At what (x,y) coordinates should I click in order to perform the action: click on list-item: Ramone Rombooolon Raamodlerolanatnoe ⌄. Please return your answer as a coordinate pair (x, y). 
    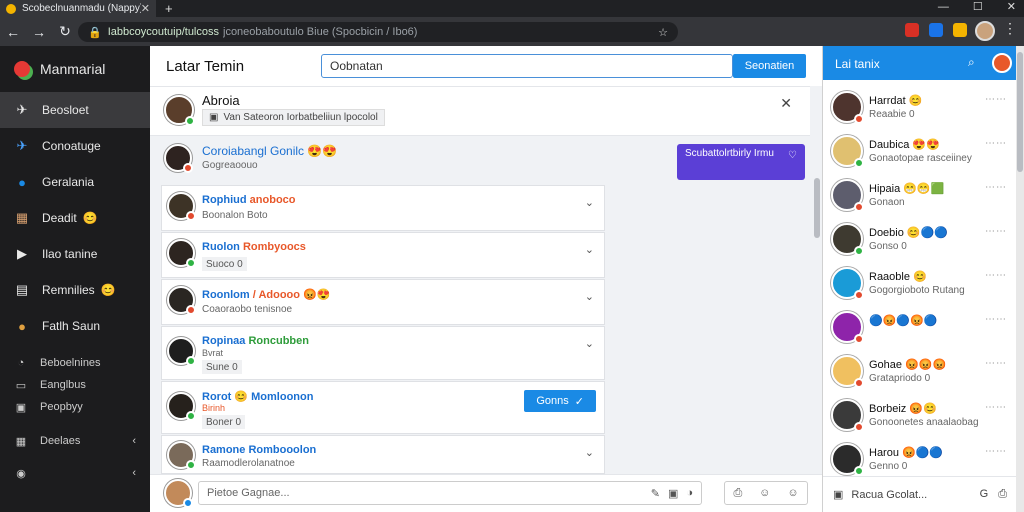
    Looking at the image, I should click on (383, 454).